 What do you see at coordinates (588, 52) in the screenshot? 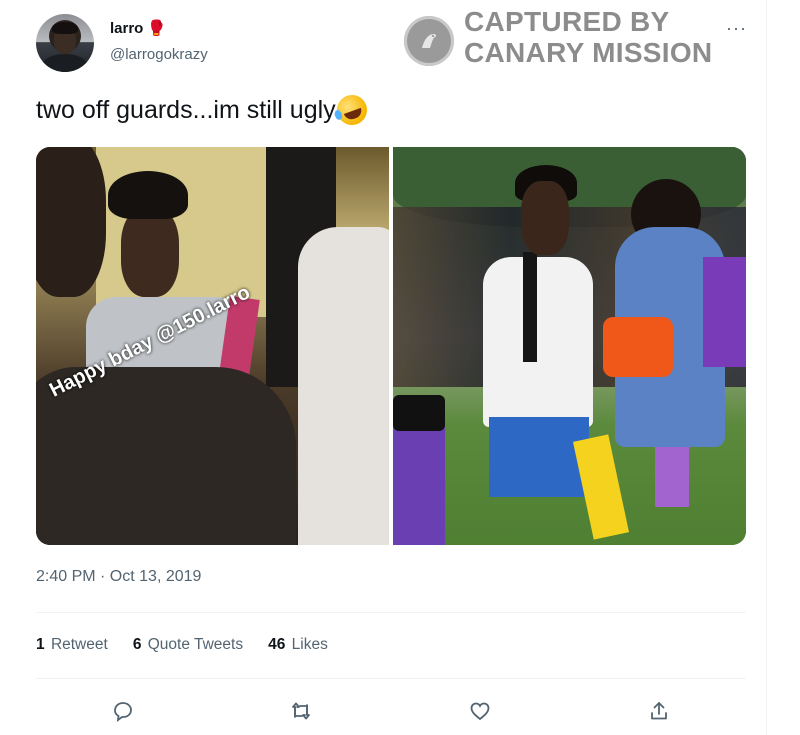
I see `watermark-line-2: CANARY MISSION` at bounding box center [588, 52].